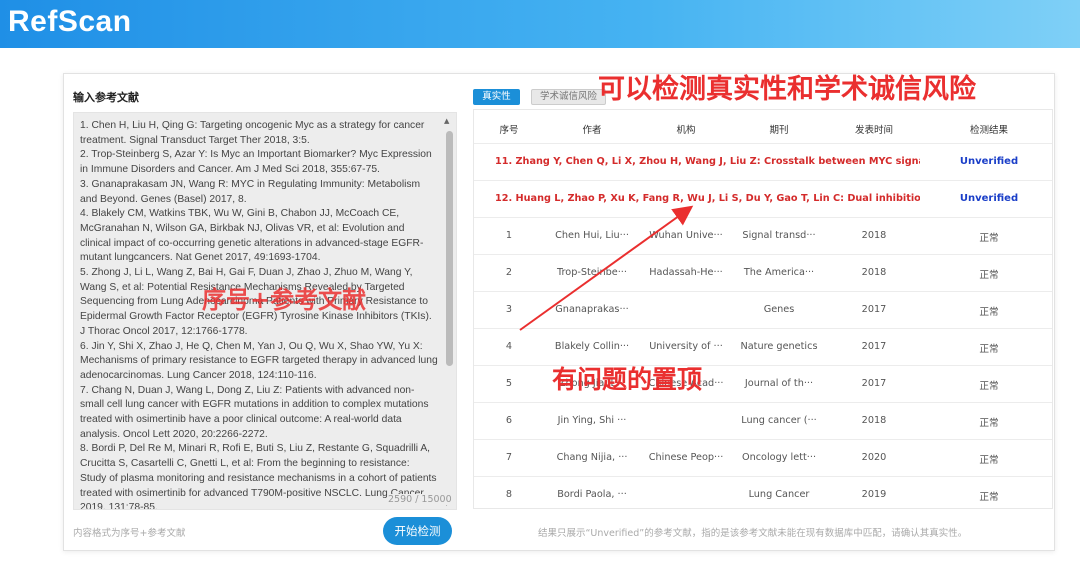 The image size is (1080, 585). What do you see at coordinates (606, 268) in the screenshot?
I see `annotation-arrow-icon` at bounding box center [606, 268].